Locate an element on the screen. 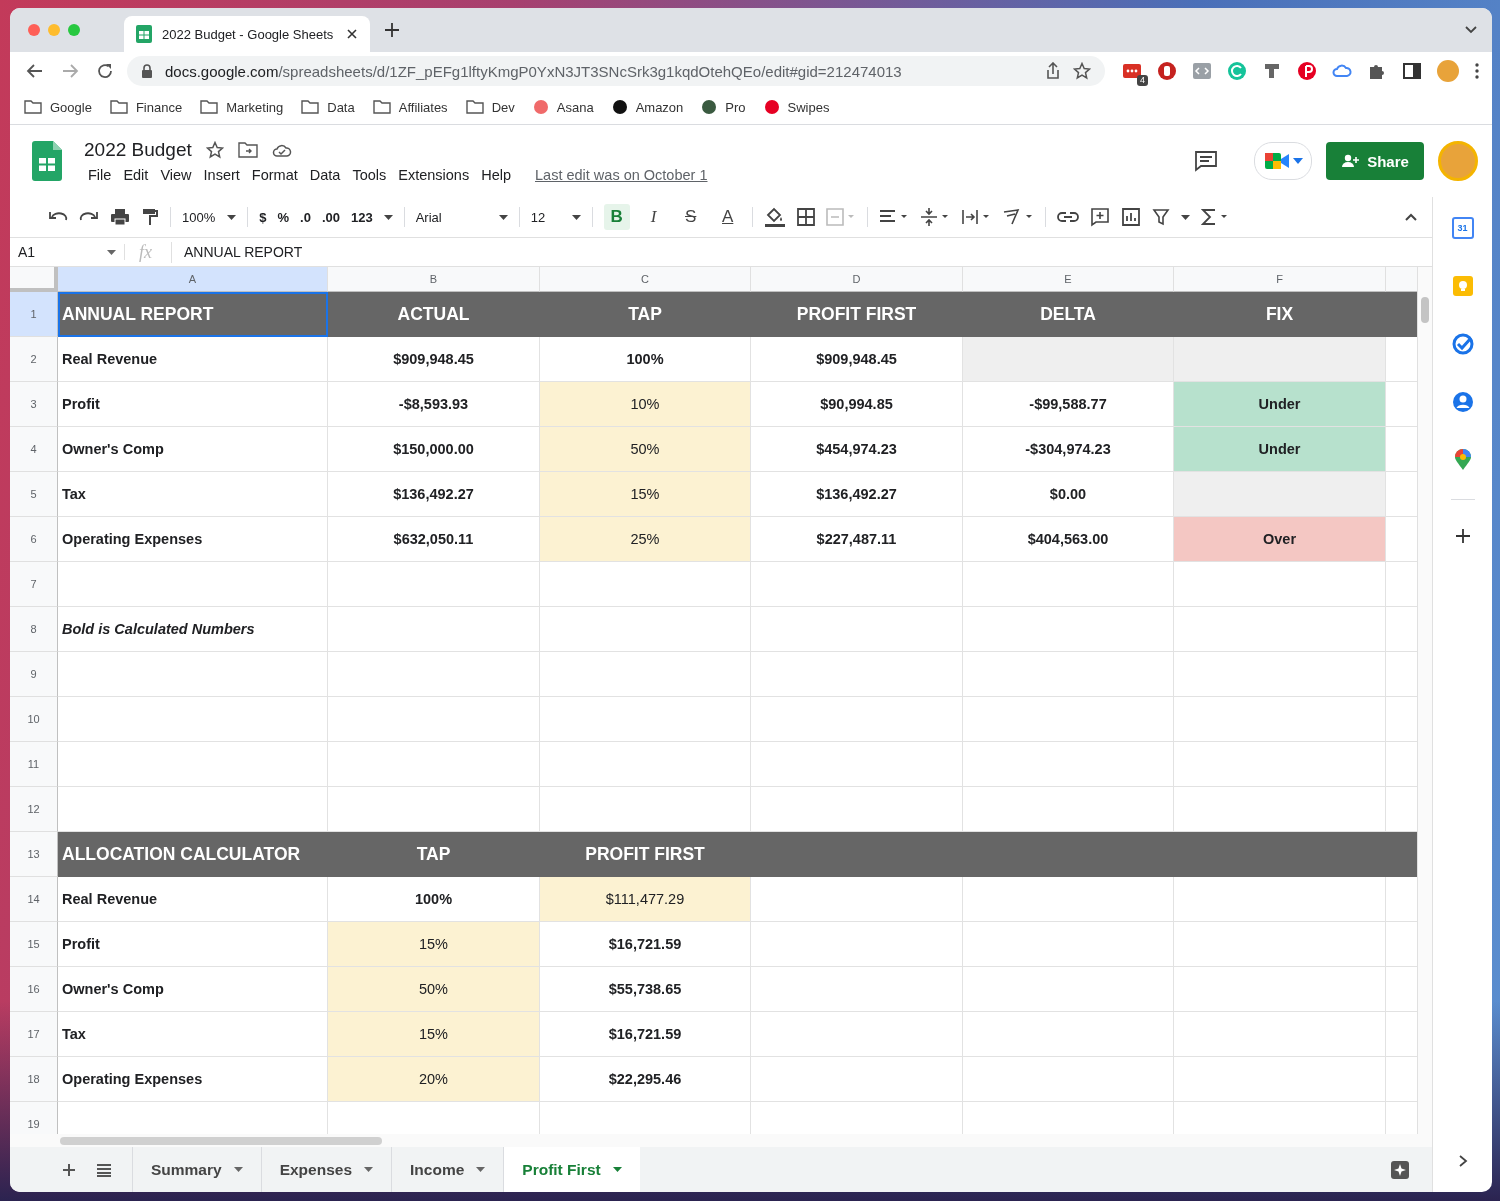 The image size is (1500, 1201). menu-item: Tools is located at coordinates (369, 175).